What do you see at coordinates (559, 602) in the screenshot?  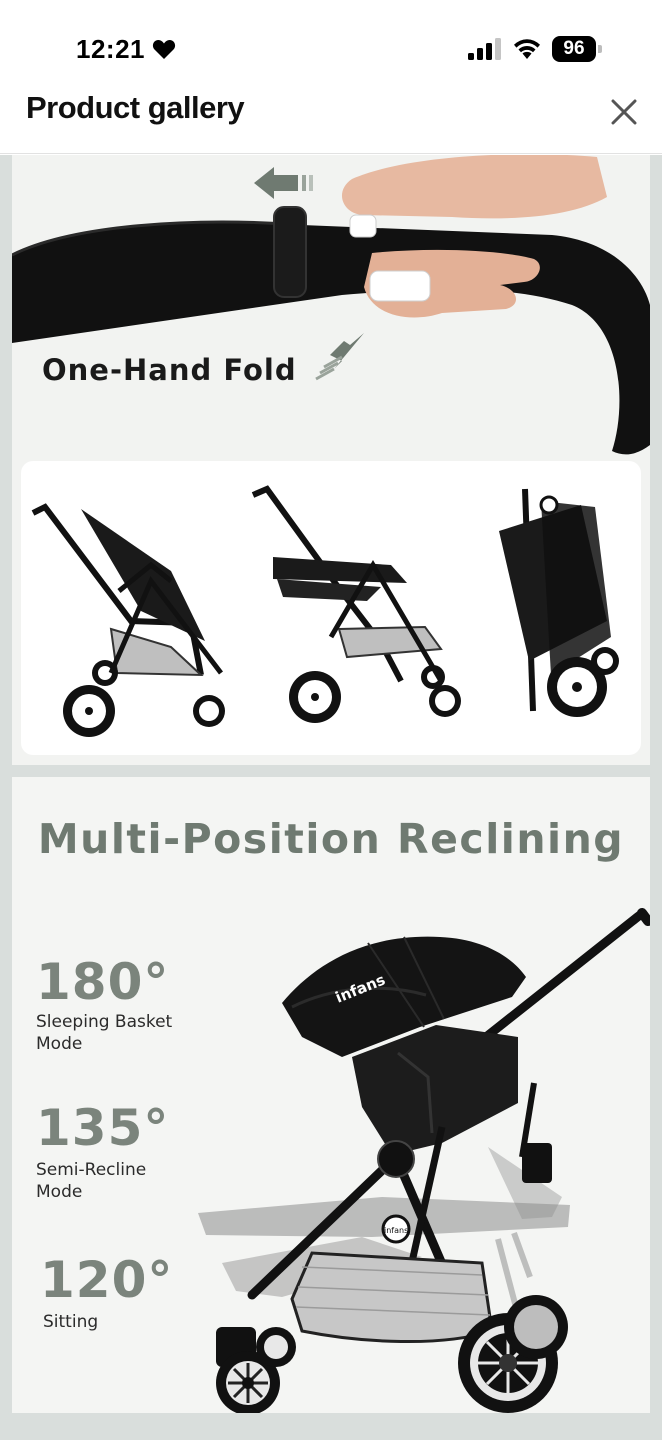 I see `stroller-folded` at bounding box center [559, 602].